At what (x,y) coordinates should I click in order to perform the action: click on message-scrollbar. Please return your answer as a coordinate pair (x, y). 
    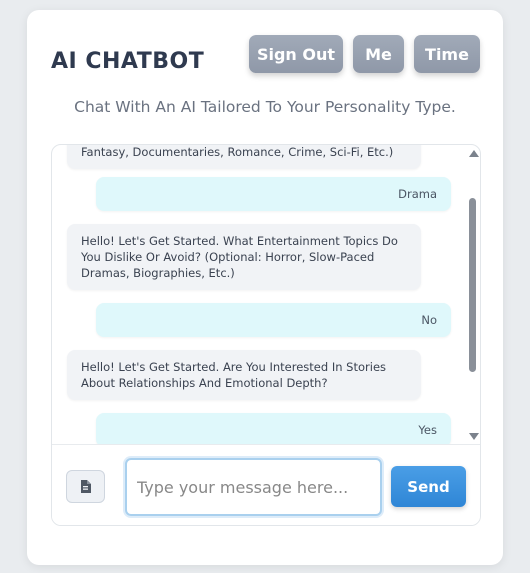
    Looking at the image, I should click on (473, 294).